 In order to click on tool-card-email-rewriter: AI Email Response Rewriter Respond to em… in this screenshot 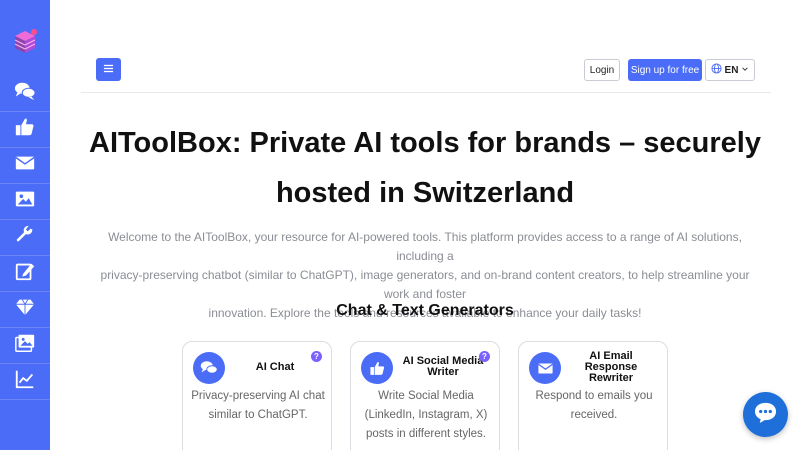, I will do `click(593, 395)`.